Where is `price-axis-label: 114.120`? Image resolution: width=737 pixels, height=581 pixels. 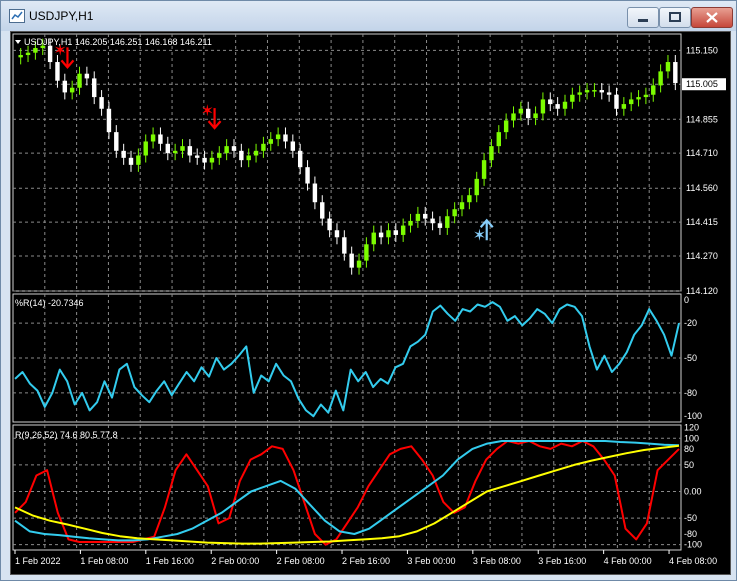
price-axis-label: 114.120 is located at coordinates (702, 291).